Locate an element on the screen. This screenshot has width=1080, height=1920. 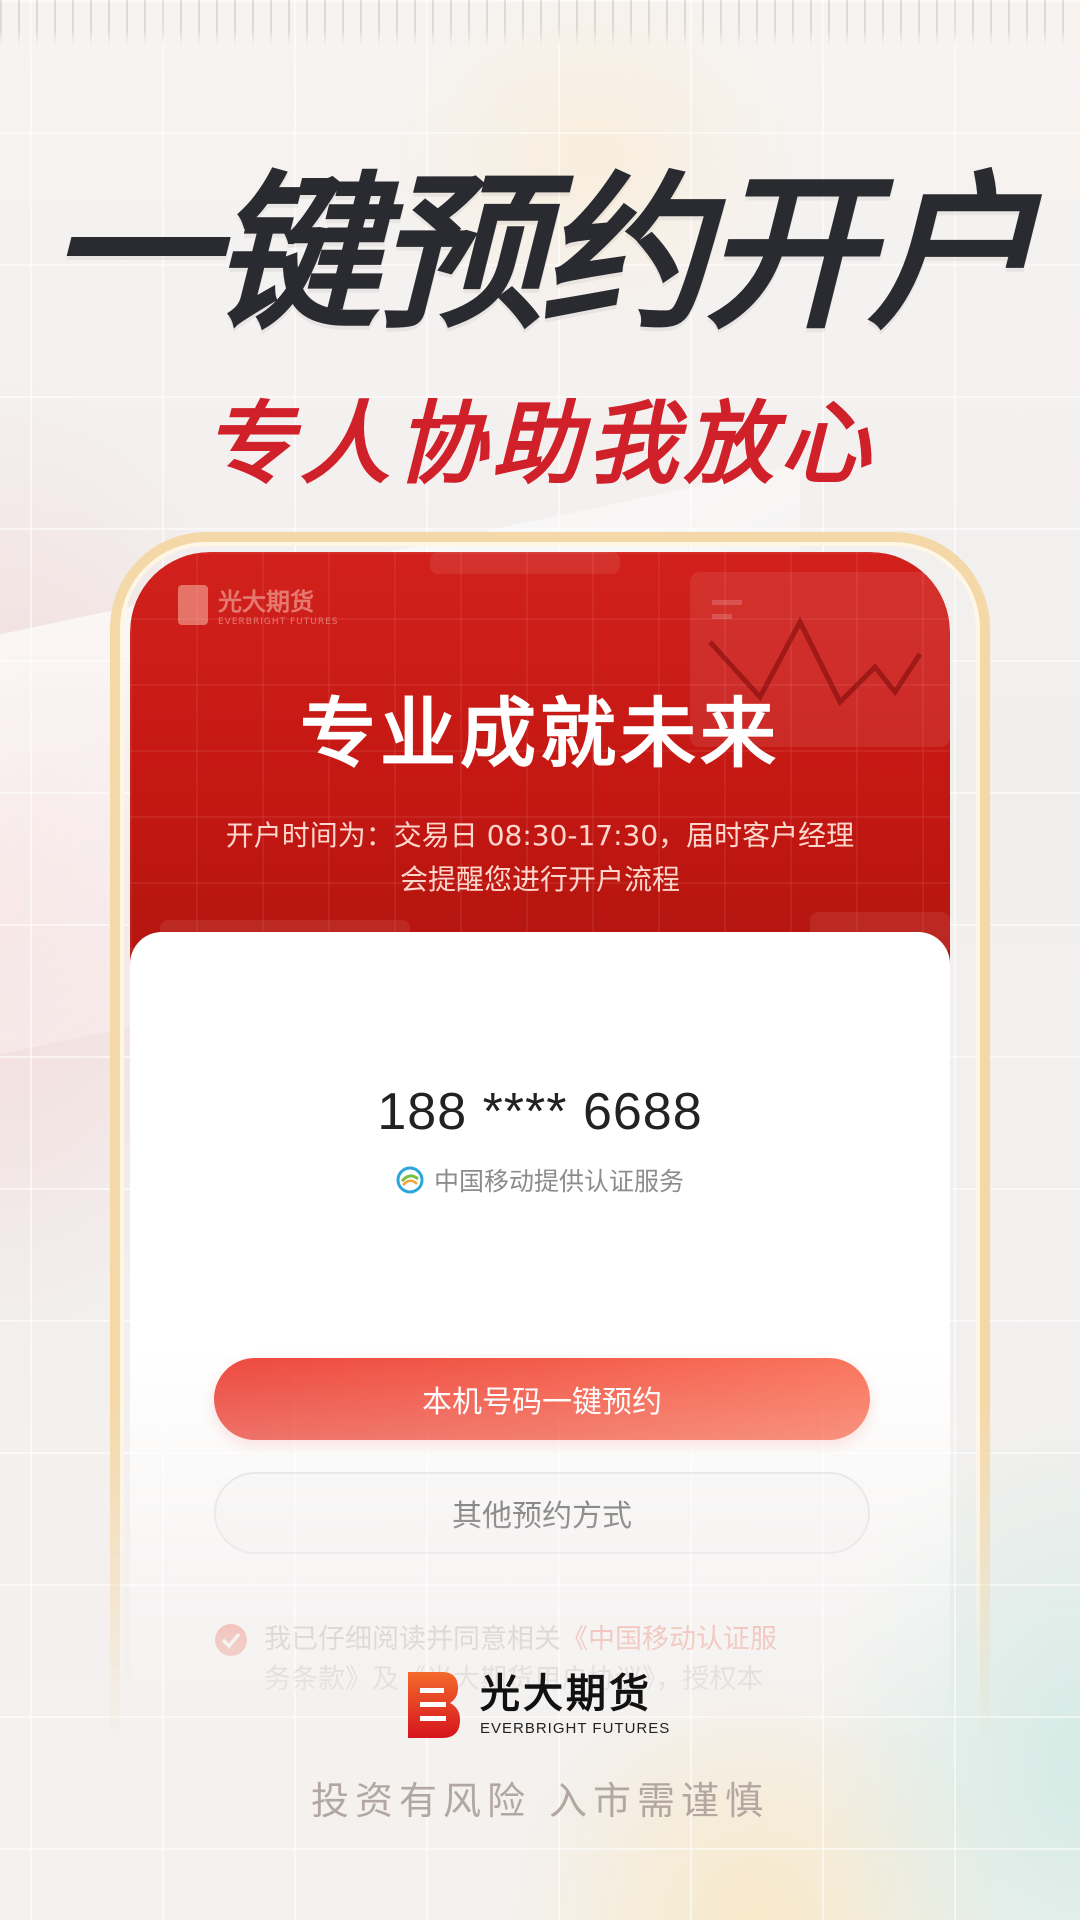
carrier-row: 中国移动提供认证服务 is located at coordinates (540, 1180).